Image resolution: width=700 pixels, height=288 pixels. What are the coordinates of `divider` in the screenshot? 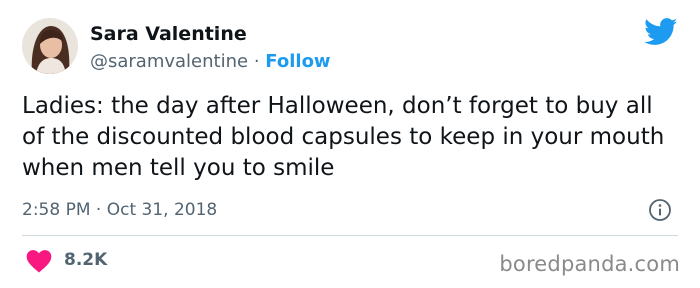 It's located at (350, 235).